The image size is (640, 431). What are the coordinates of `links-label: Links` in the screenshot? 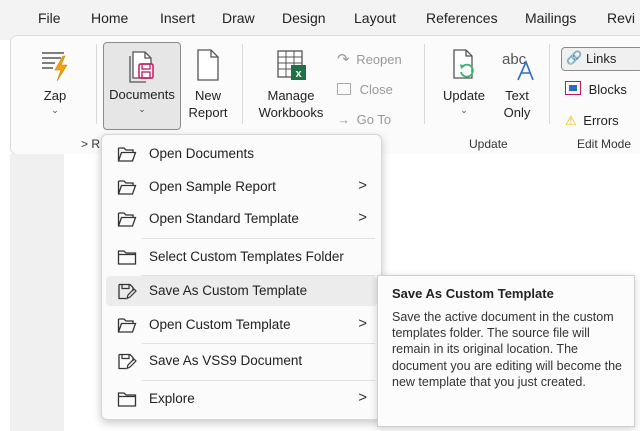 It's located at (601, 58).